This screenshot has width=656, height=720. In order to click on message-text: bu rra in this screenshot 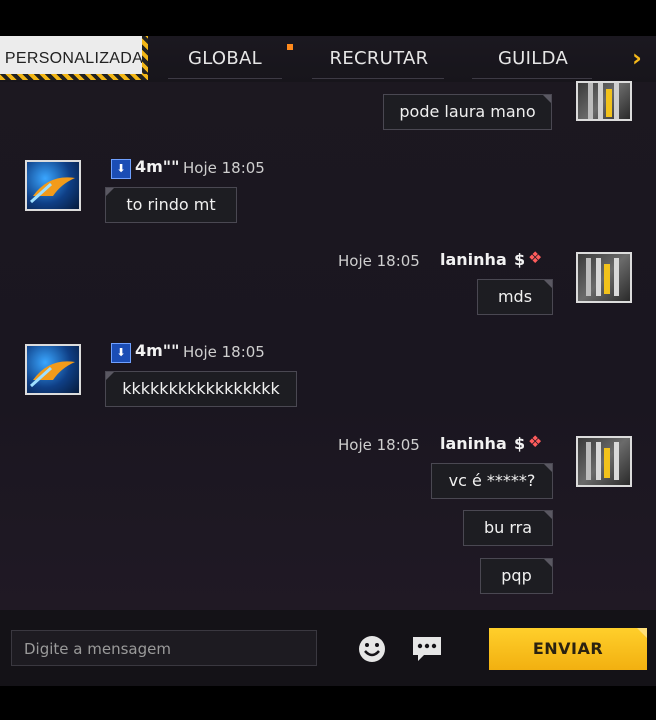, I will do `click(508, 527)`.